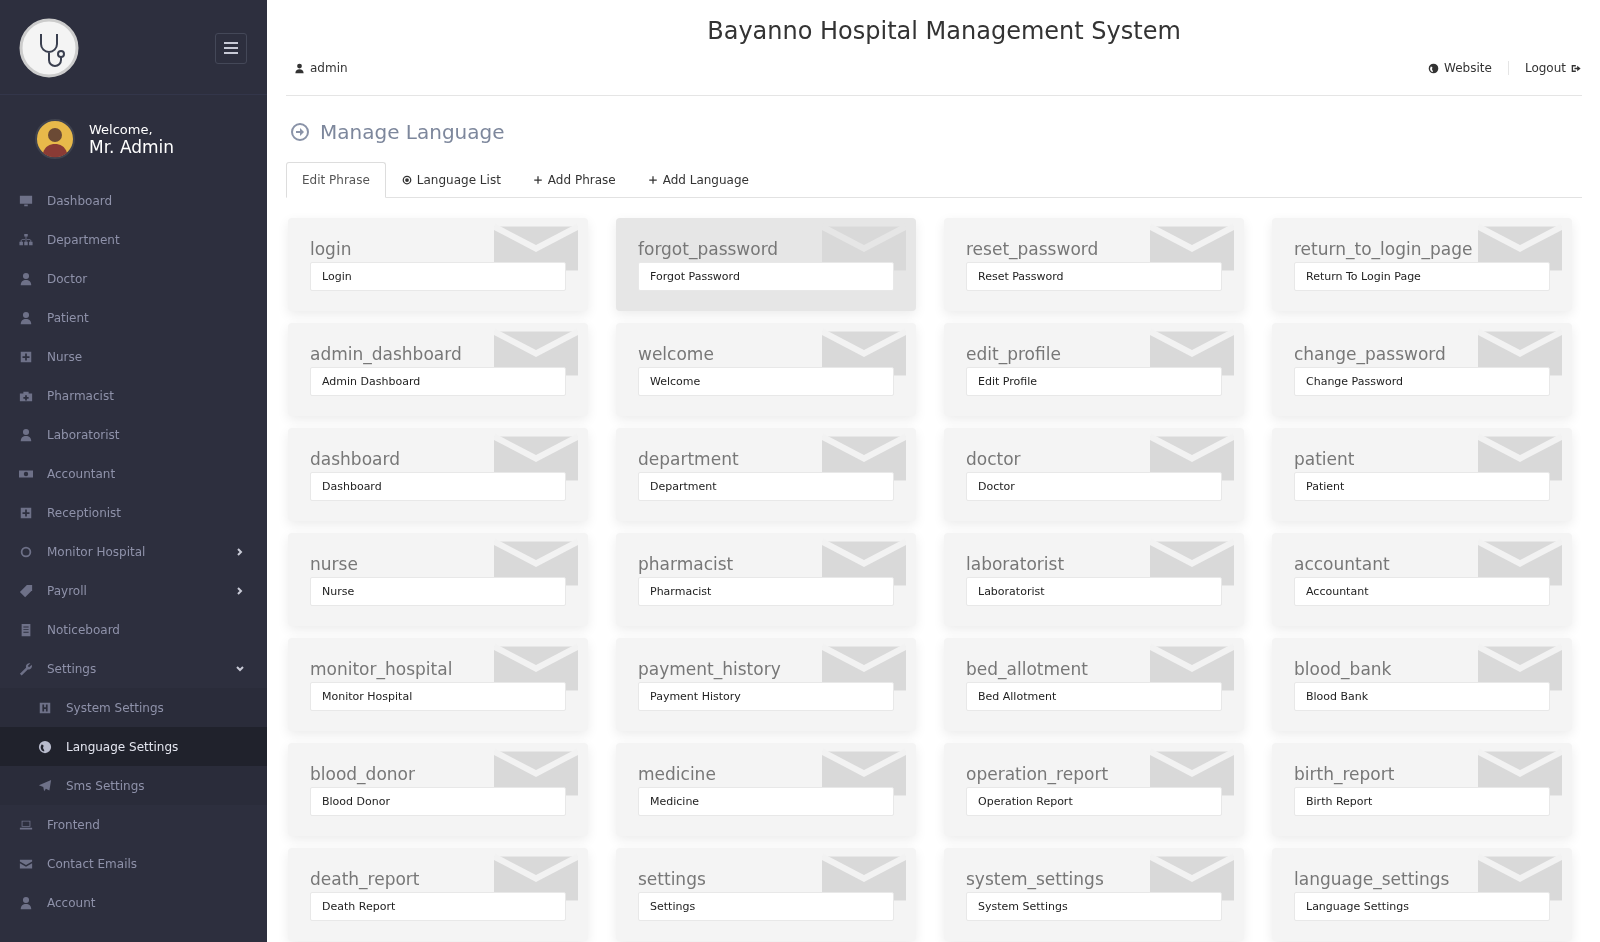 The width and height of the screenshot is (1600, 942). I want to click on avatar-icon, so click(55, 139).